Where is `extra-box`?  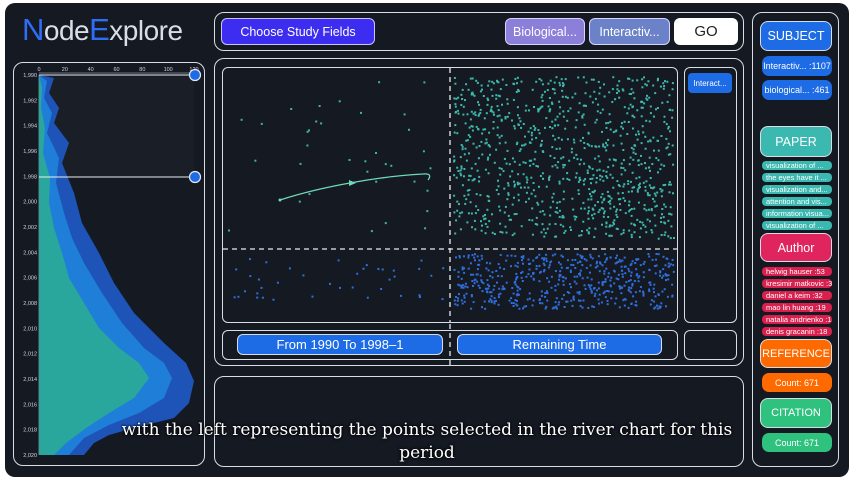 extra-box is located at coordinates (710, 345).